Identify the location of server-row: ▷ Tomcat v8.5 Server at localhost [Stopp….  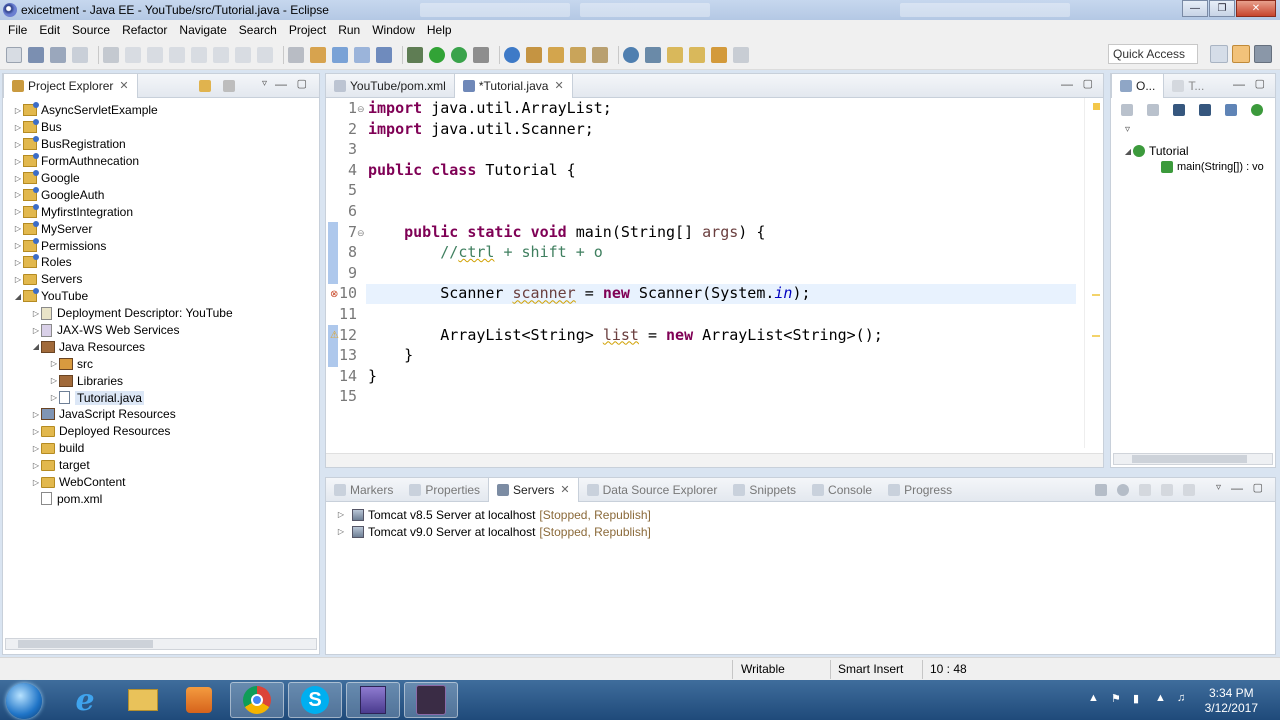
(800, 514).